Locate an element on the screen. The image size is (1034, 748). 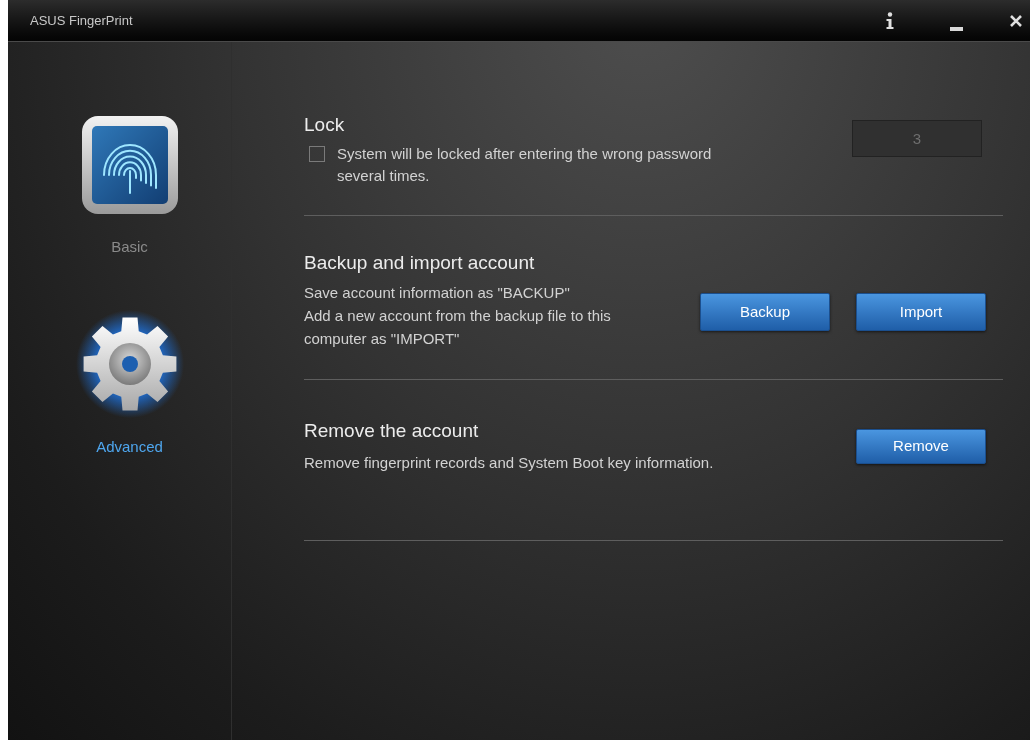
gear-icon is located at coordinates (129, 364).